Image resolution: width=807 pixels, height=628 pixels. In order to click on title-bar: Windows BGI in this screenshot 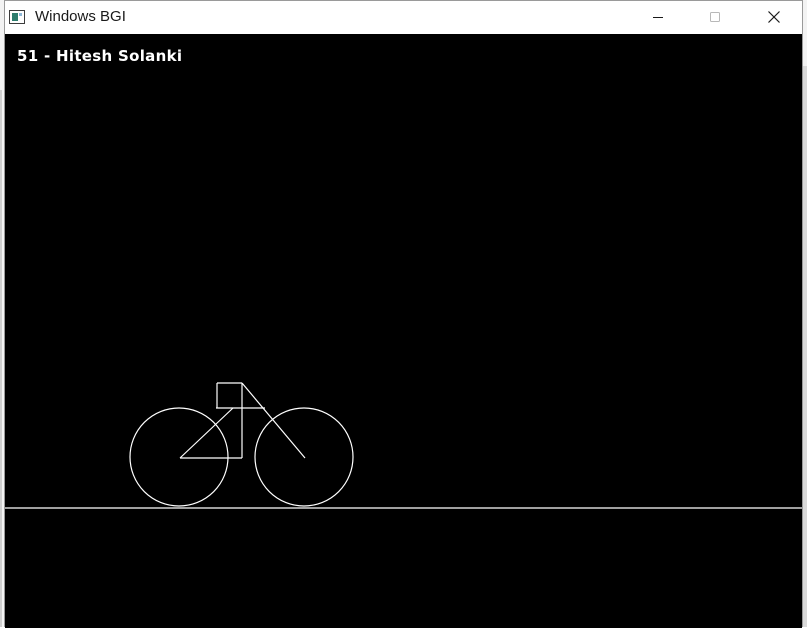, I will do `click(403, 17)`.